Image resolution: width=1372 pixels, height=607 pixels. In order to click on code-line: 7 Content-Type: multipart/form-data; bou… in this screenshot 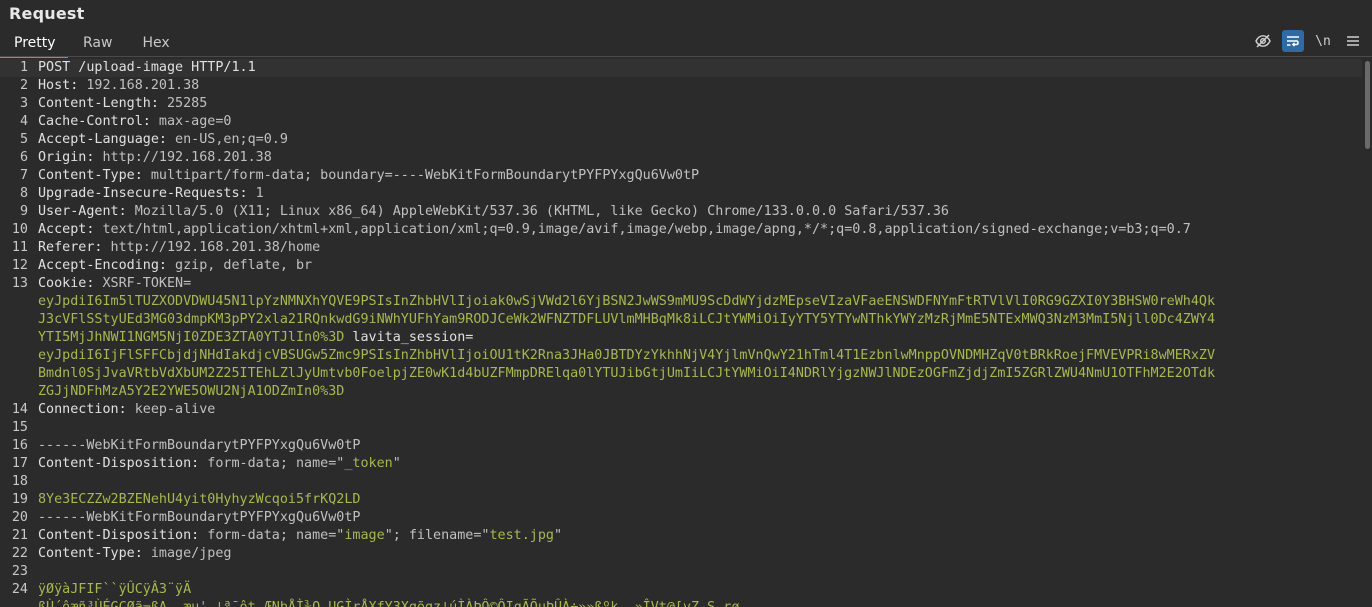, I will do `click(681, 176)`.